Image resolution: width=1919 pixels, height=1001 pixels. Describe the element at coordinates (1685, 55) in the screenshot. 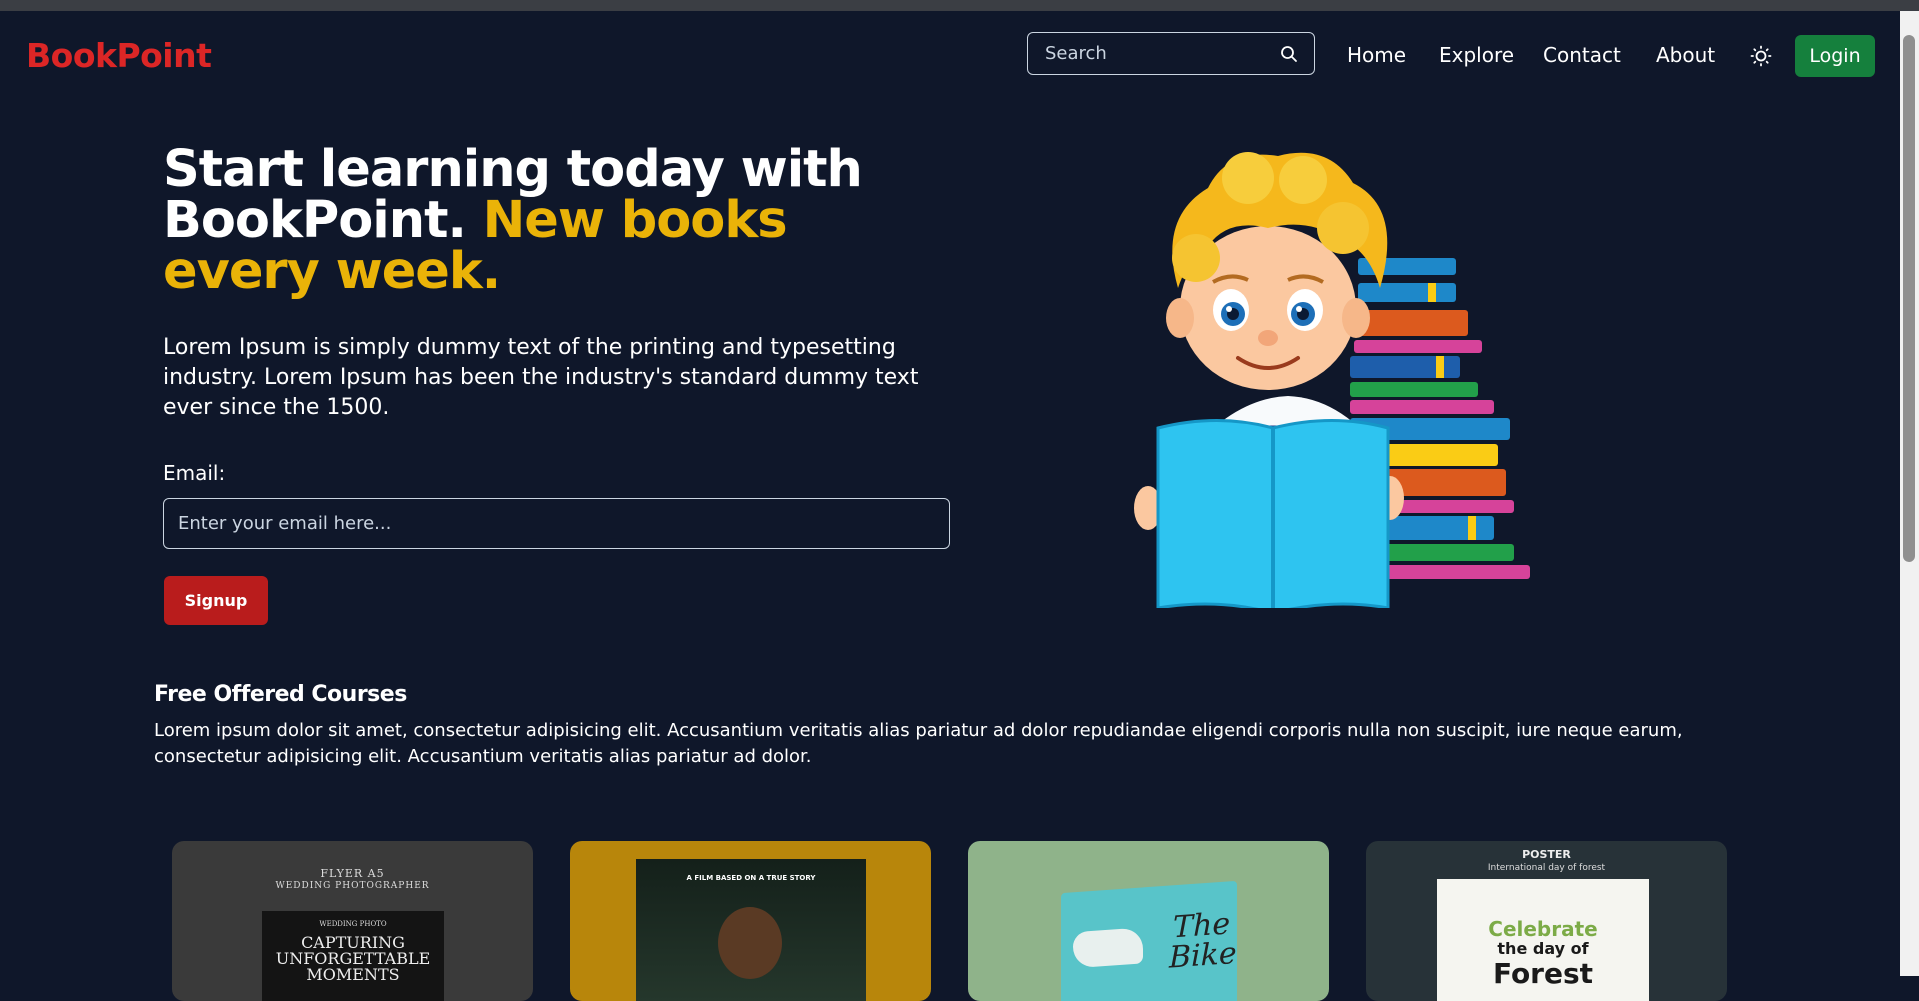

I see `nav-about: About` at that location.